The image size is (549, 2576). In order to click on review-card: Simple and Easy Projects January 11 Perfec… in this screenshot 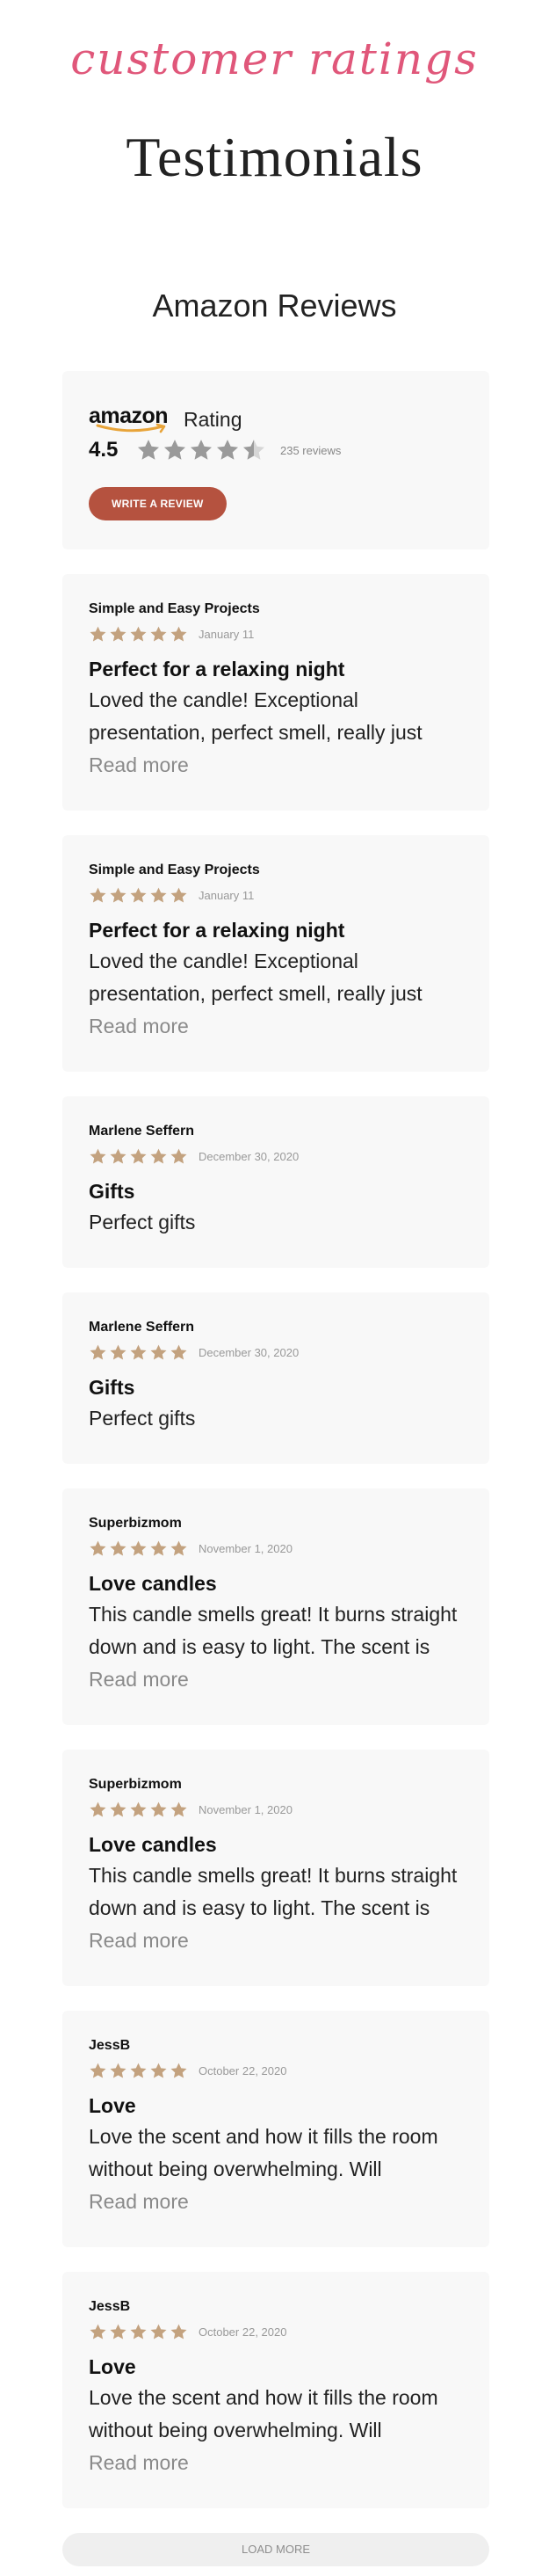, I will do `click(276, 692)`.